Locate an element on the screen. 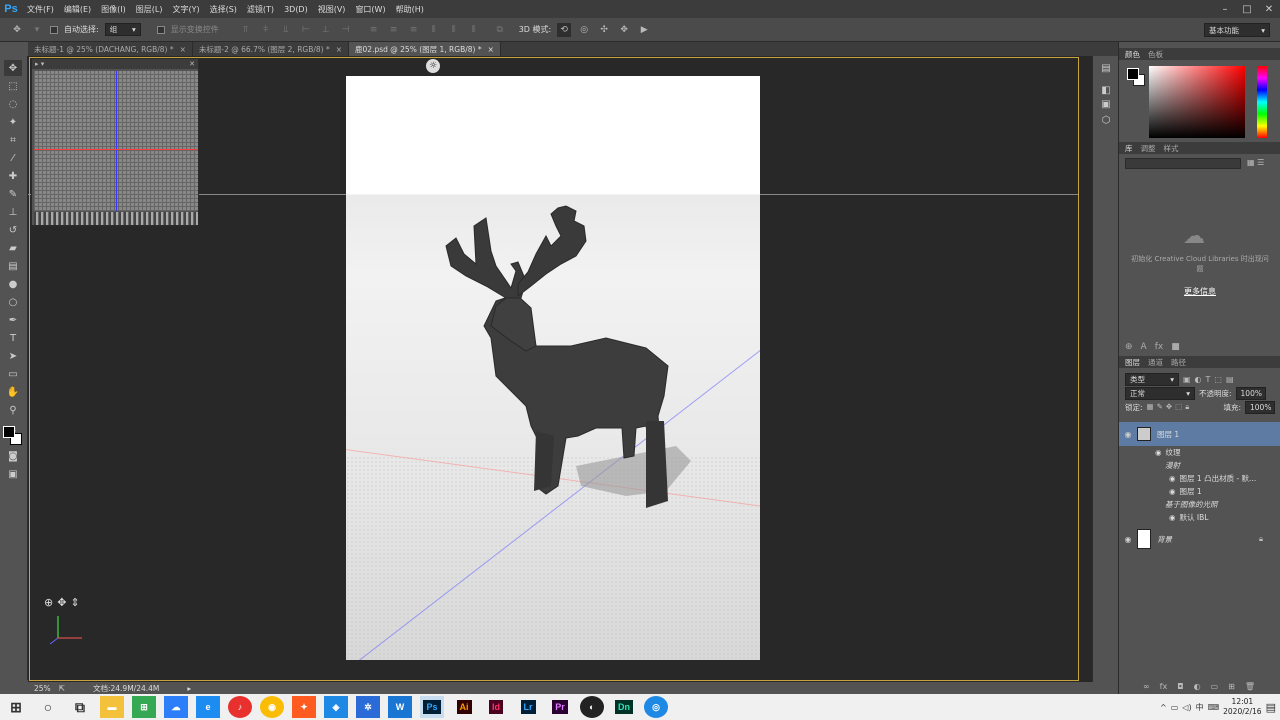 Image resolution: width=1280 pixels, height=720 pixels. tab-libraries: 库 is located at coordinates (1129, 148).